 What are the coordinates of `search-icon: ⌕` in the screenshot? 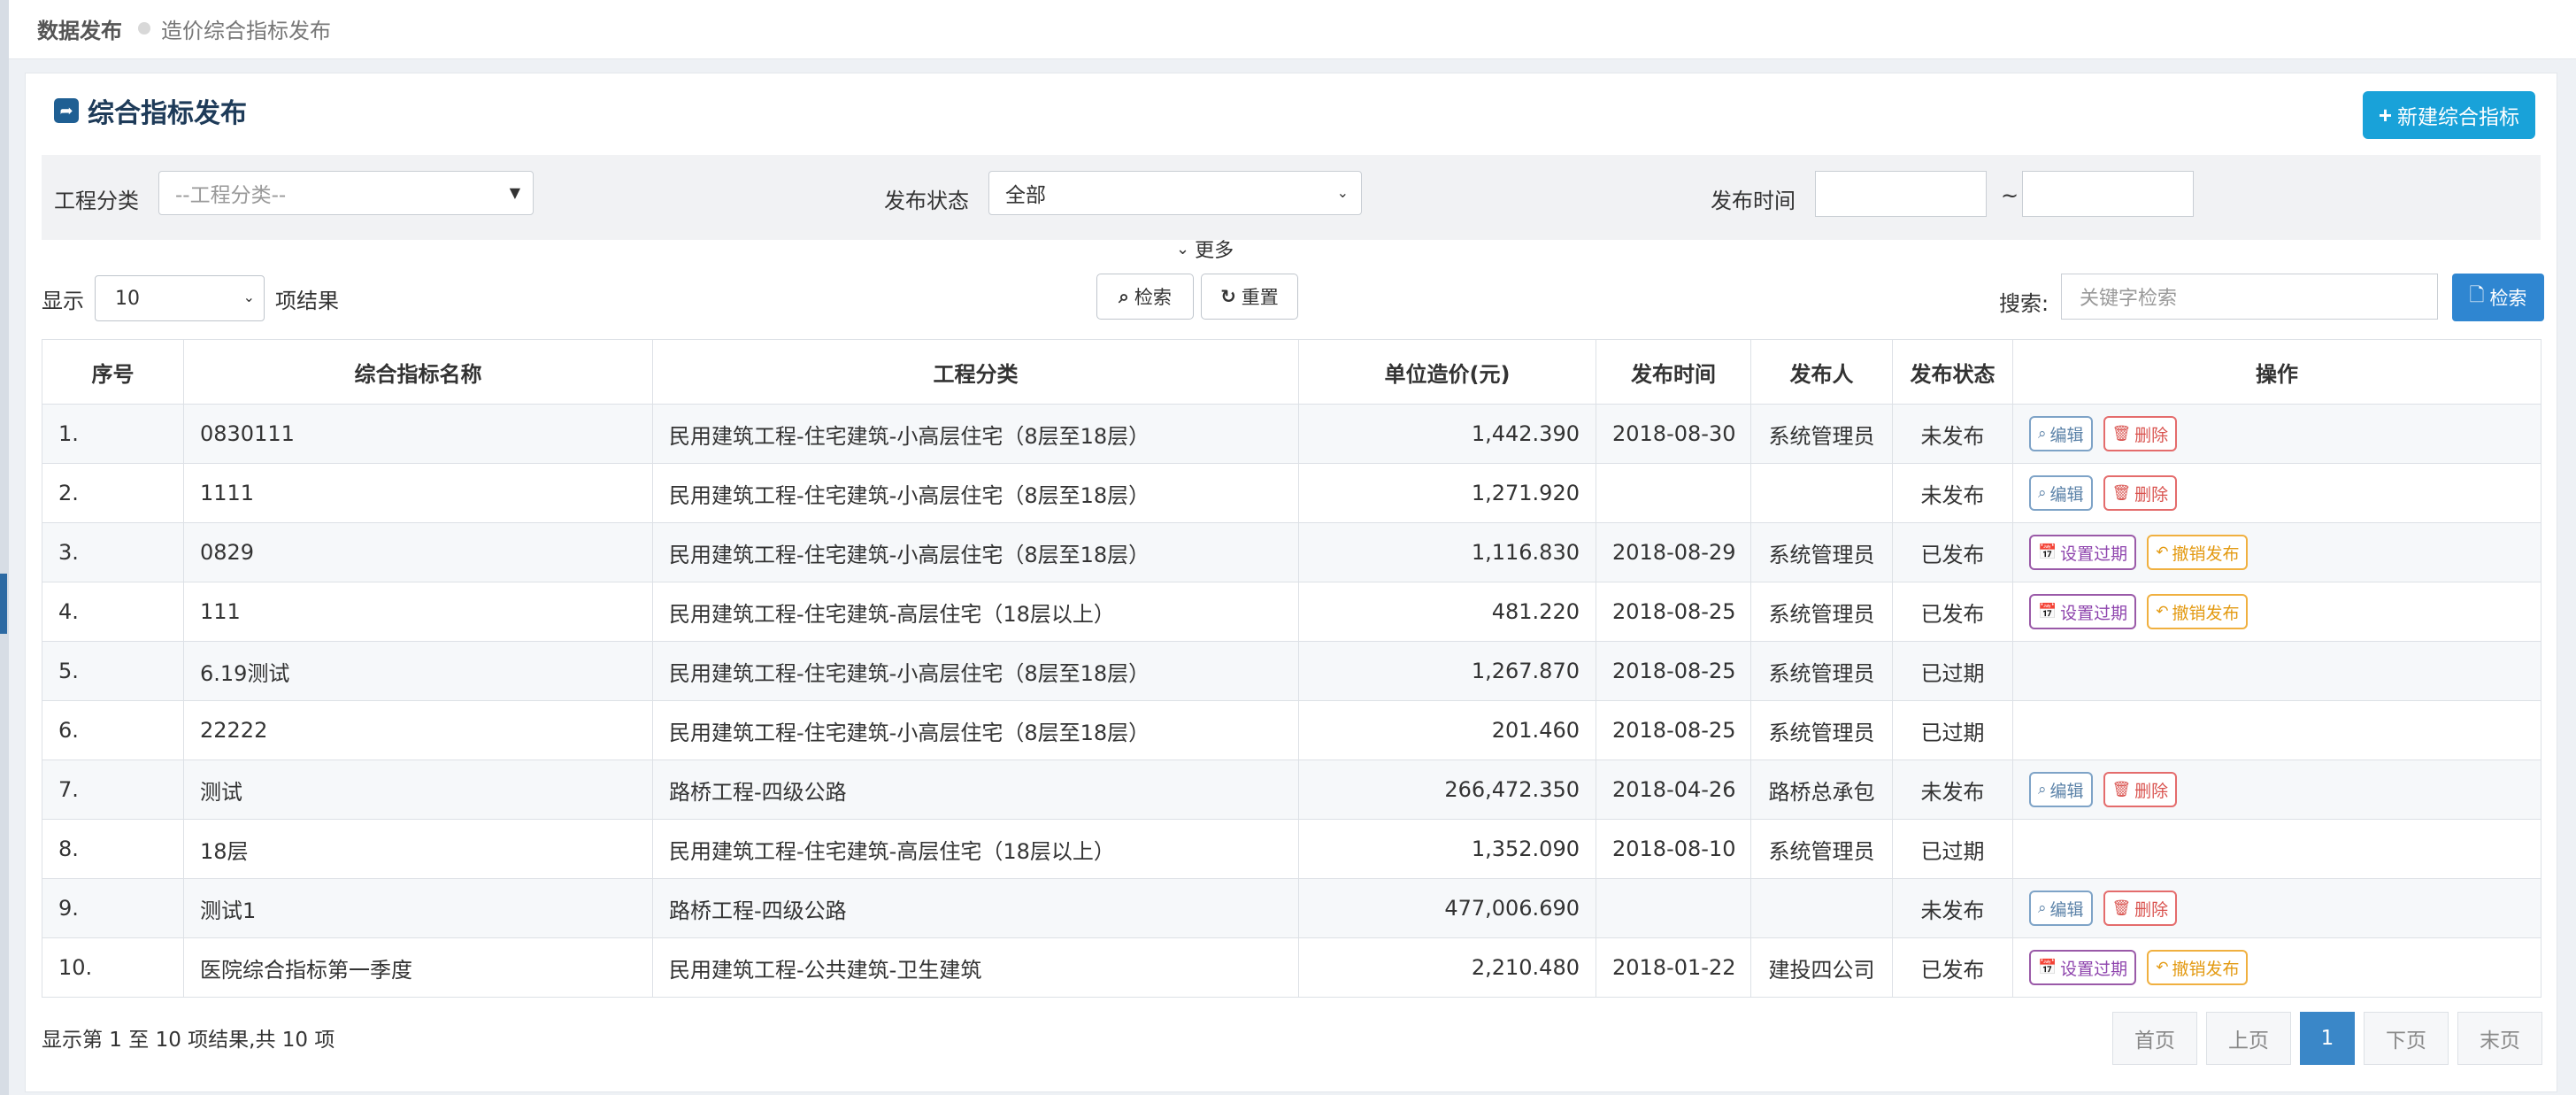 It's located at (1124, 296).